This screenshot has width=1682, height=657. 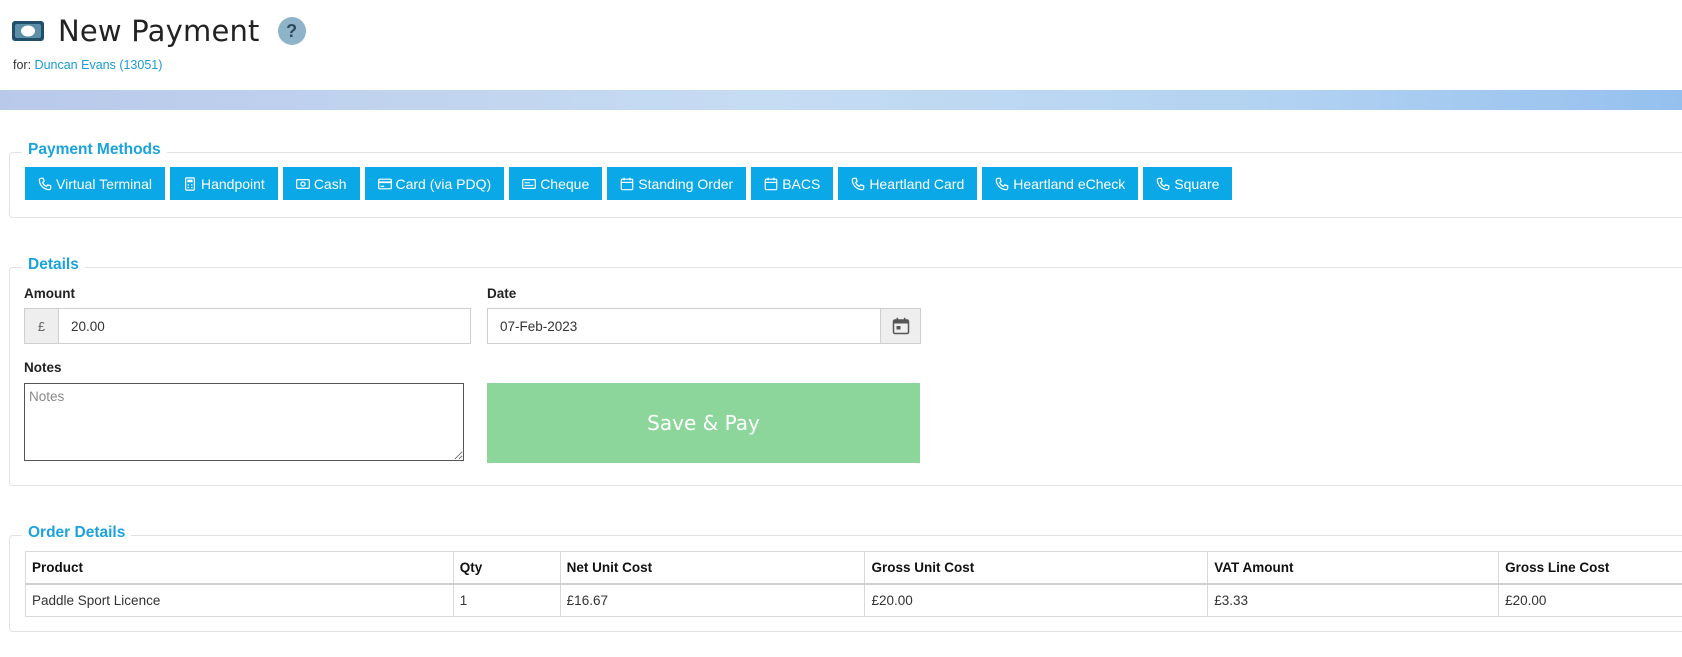 What do you see at coordinates (22, 65) in the screenshot?
I see `for-prefix: for:` at bounding box center [22, 65].